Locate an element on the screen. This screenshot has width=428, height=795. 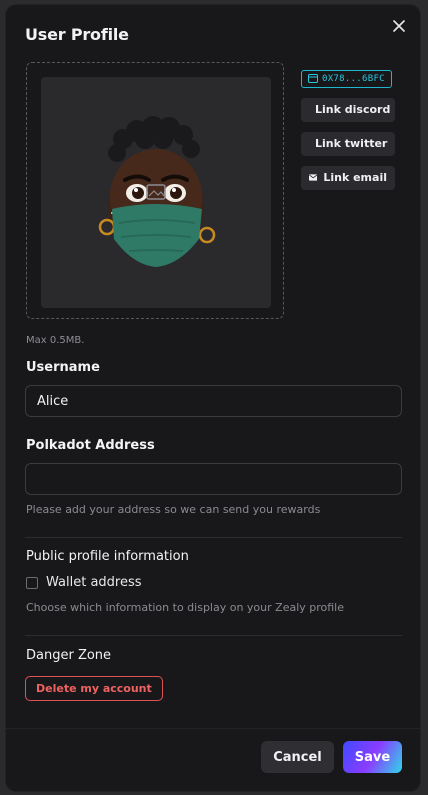
wallet-address-option-label: Wallet address is located at coordinates (94, 582).